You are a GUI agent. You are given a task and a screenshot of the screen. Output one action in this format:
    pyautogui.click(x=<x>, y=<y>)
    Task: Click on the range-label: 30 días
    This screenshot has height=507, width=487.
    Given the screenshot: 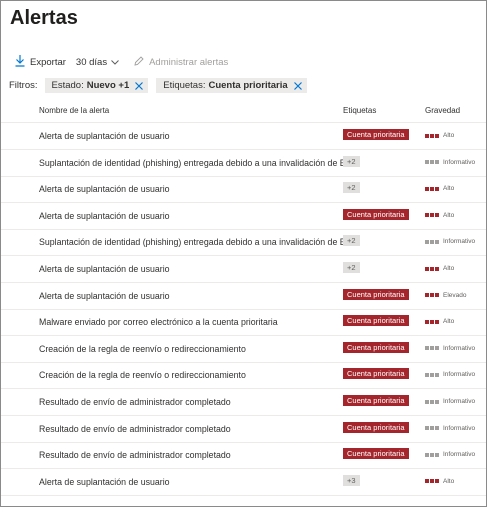 What is the action you would take?
    pyautogui.click(x=91, y=62)
    